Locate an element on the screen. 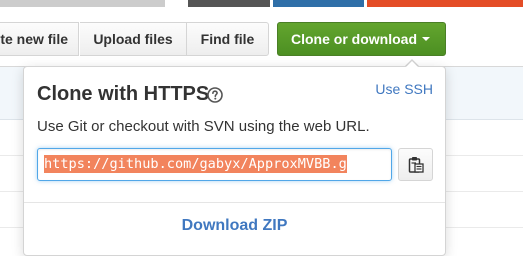  clone-or-download-button: Clone or download is located at coordinates (361, 39).